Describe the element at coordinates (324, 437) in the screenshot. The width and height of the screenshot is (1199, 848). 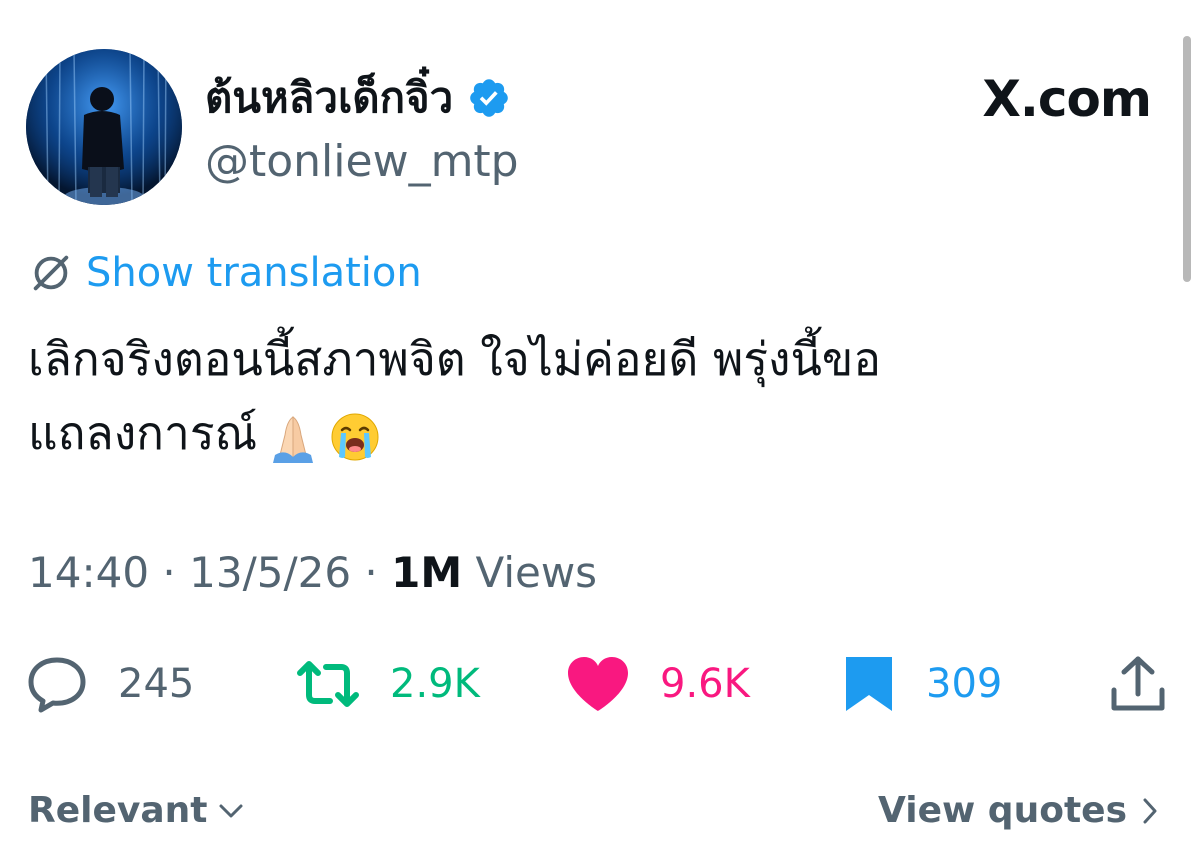
I see `tweet-emojis` at that location.